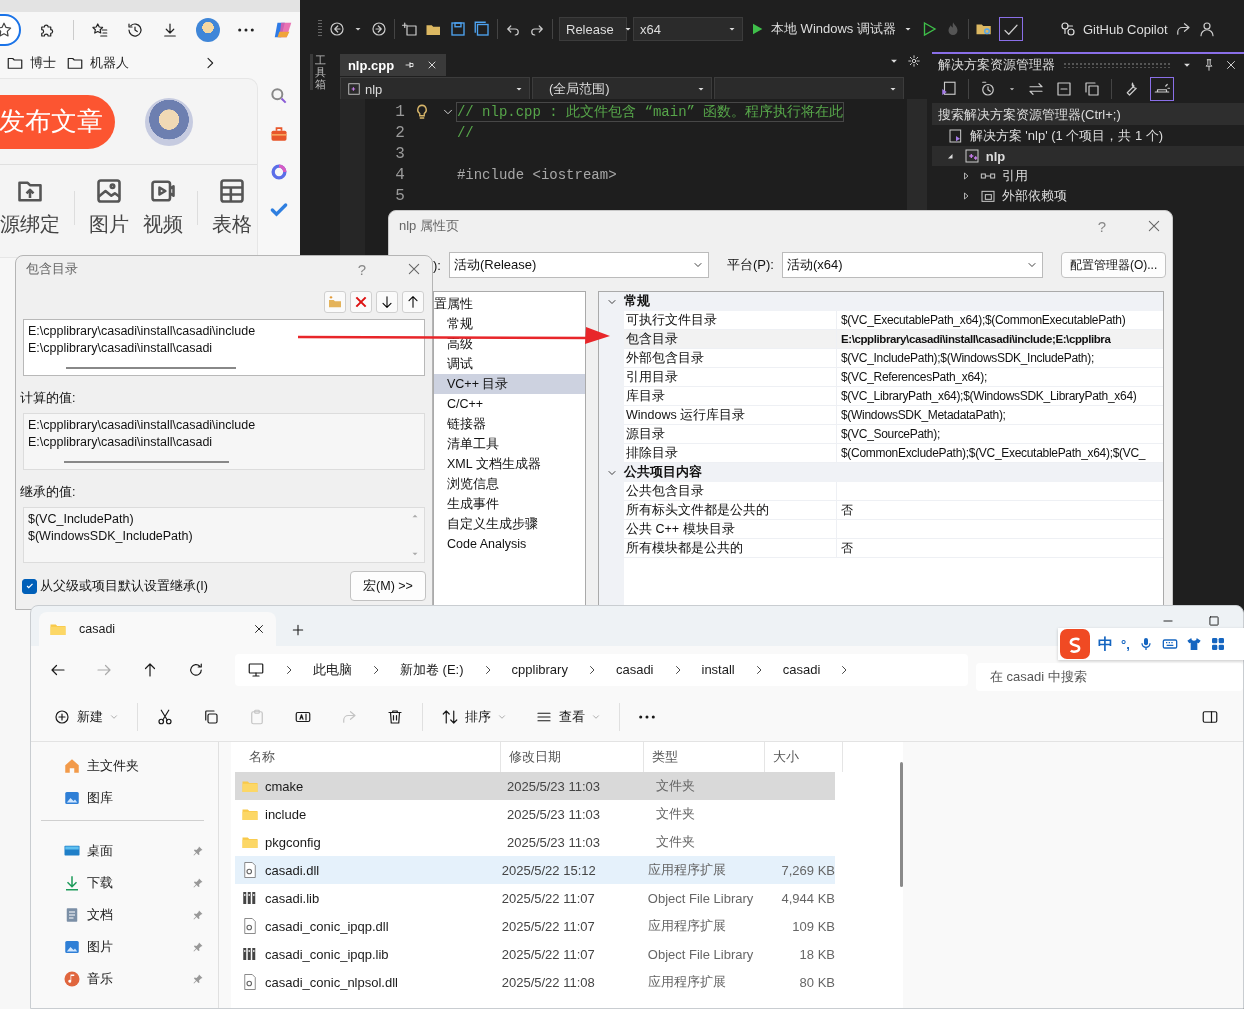 The width and height of the screenshot is (1244, 1009). Describe the element at coordinates (232, 207) in the screenshot. I see `toolbar-button: 表格` at that location.